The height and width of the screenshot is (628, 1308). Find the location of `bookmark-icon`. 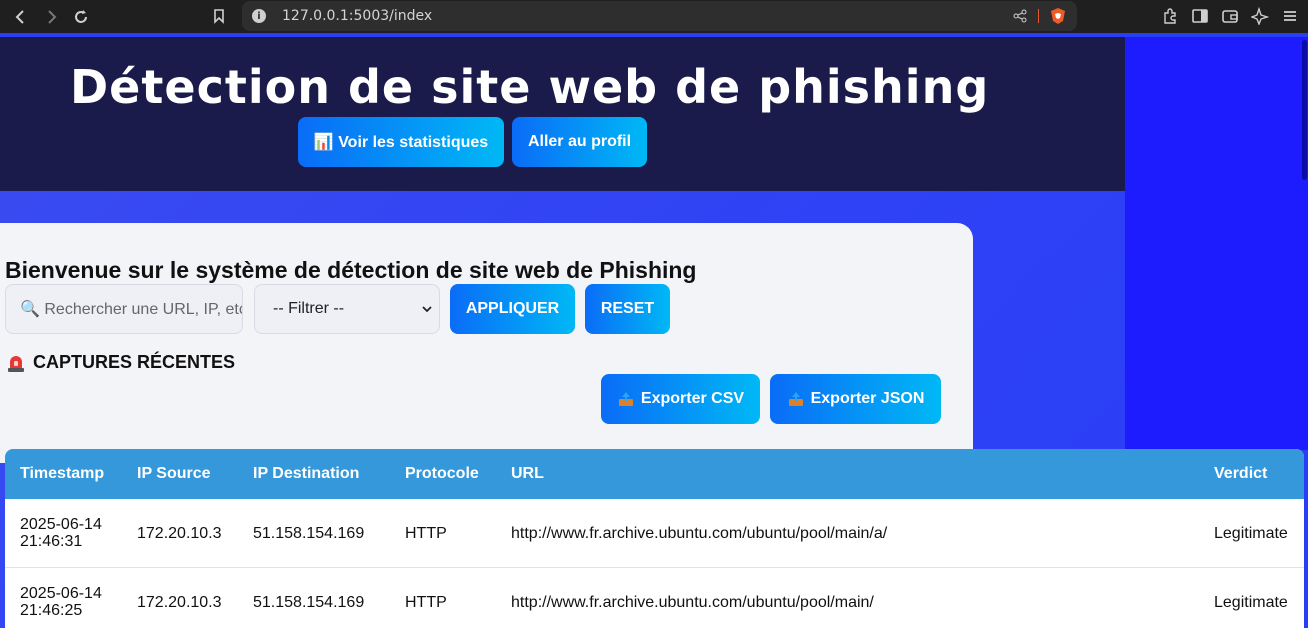

bookmark-icon is located at coordinates (219, 16).